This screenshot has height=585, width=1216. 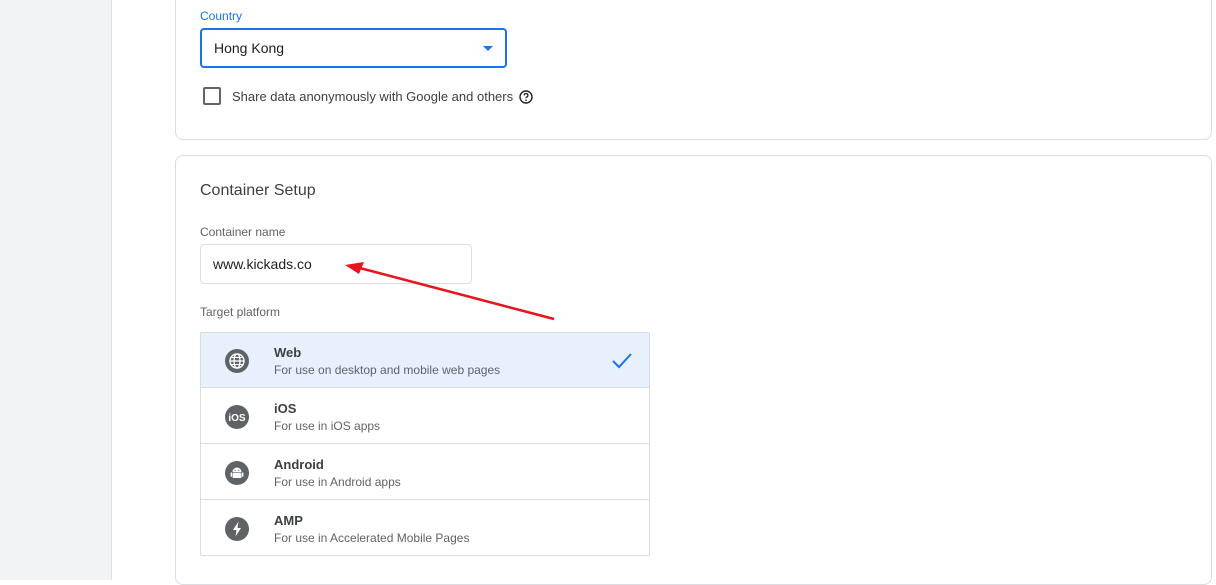 I want to click on country-value: Hong Kong, so click(x=249, y=48).